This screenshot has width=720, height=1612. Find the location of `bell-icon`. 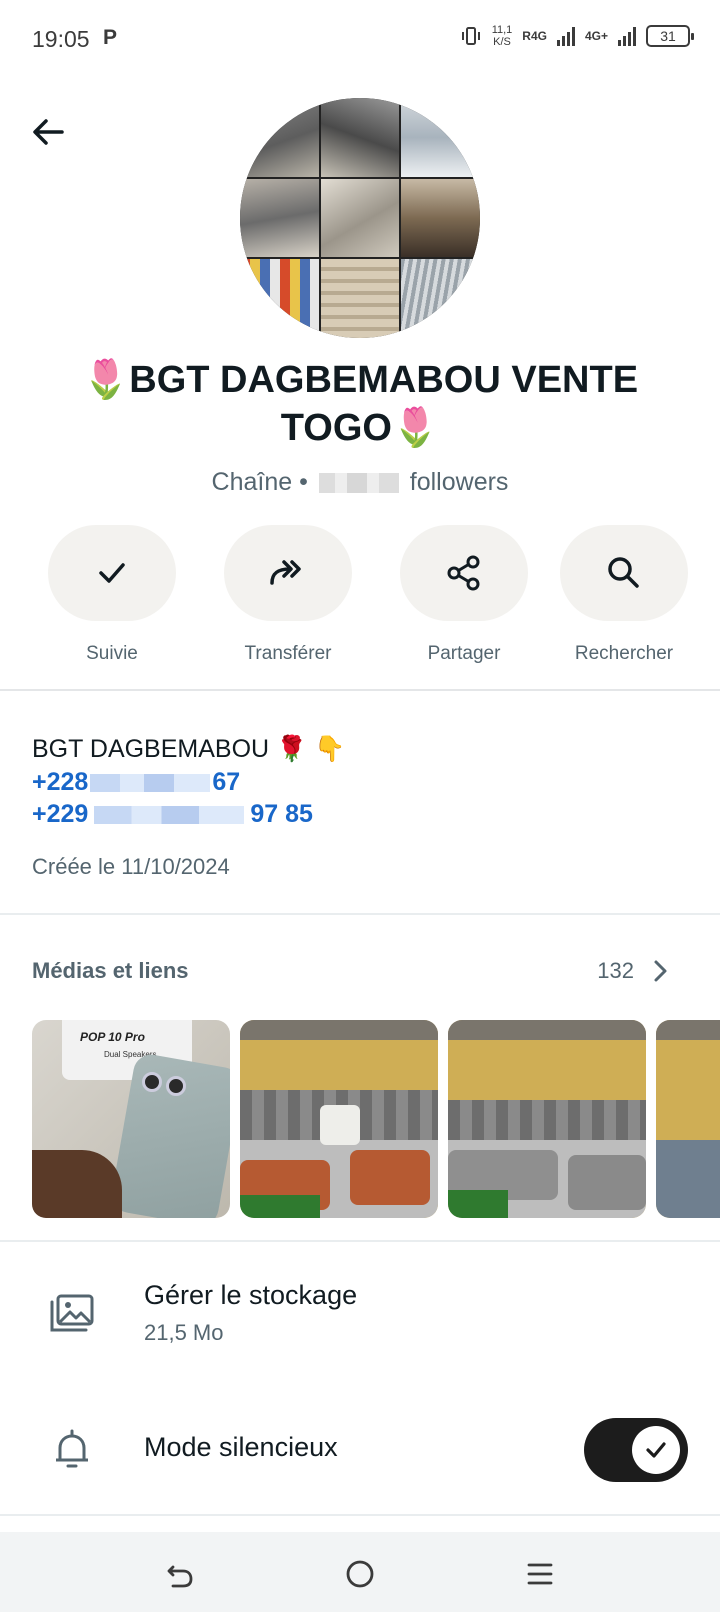

bell-icon is located at coordinates (72, 1448).